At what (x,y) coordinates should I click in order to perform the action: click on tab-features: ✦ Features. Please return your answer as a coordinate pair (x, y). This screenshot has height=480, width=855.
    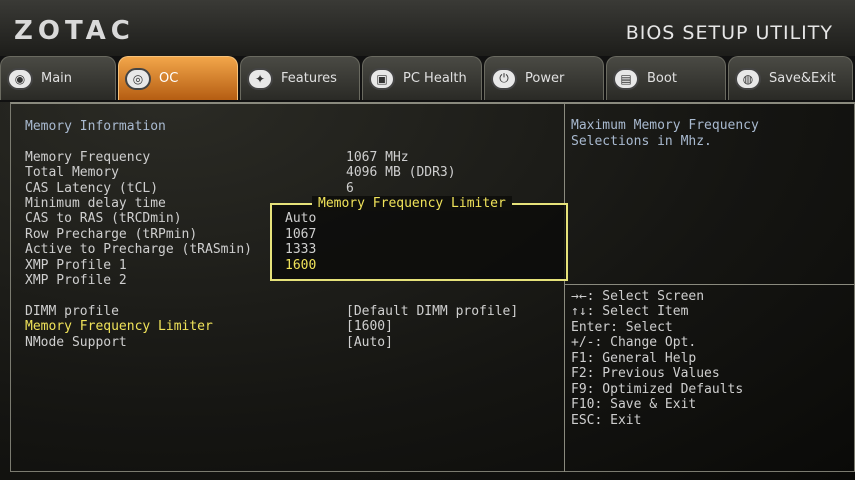
    Looking at the image, I should click on (300, 78).